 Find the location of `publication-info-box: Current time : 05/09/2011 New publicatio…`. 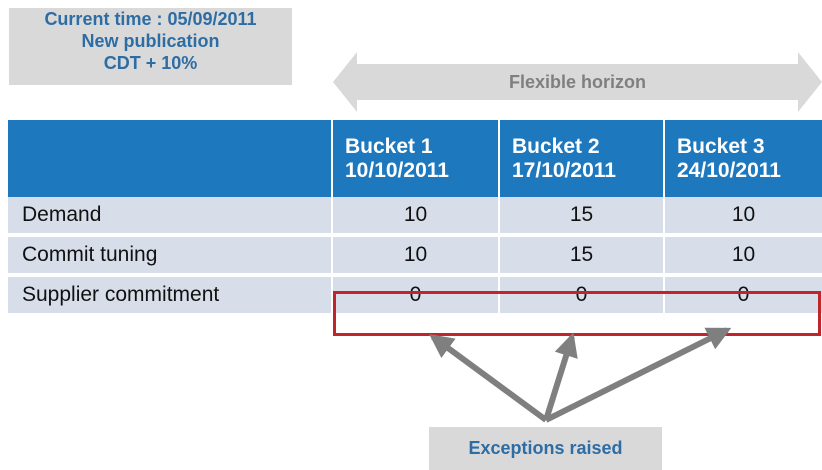

publication-info-box: Current time : 05/09/2011 New publicatio… is located at coordinates (150, 46).